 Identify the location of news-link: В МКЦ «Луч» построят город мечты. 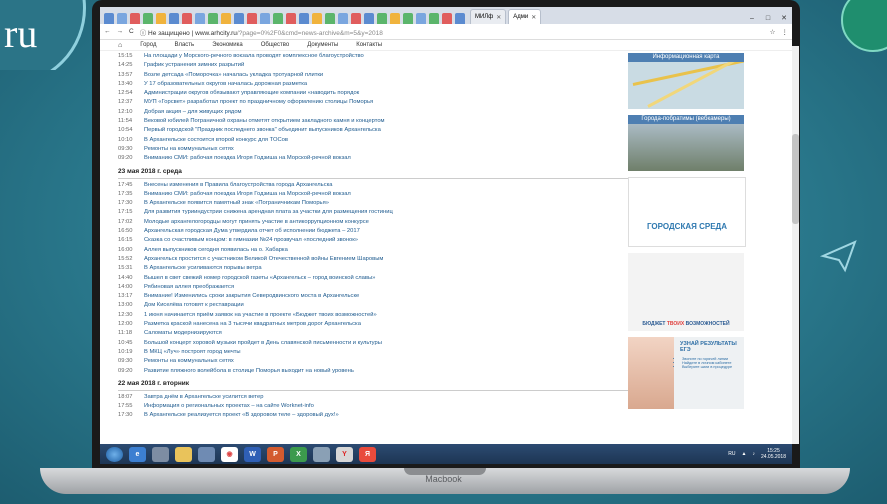
(192, 352).